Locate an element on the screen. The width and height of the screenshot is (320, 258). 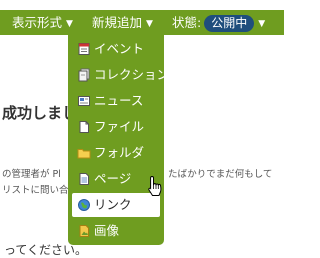
file-icon is located at coordinates (84, 127).